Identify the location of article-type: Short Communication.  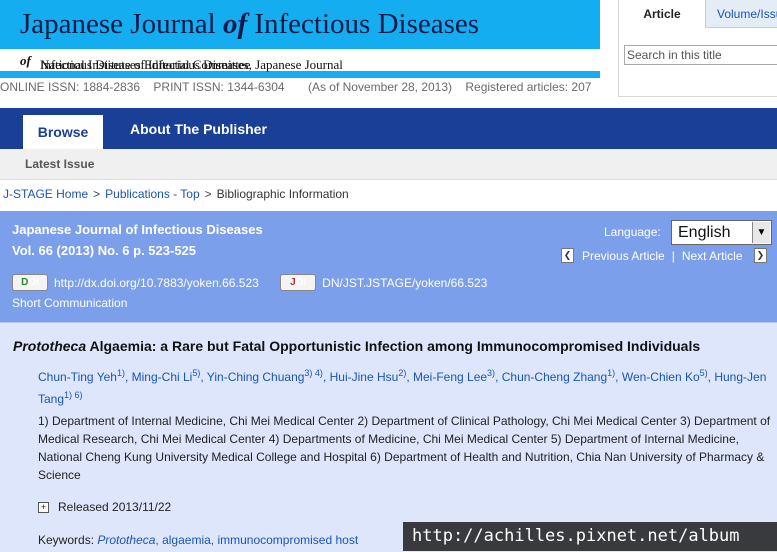
(70, 303).